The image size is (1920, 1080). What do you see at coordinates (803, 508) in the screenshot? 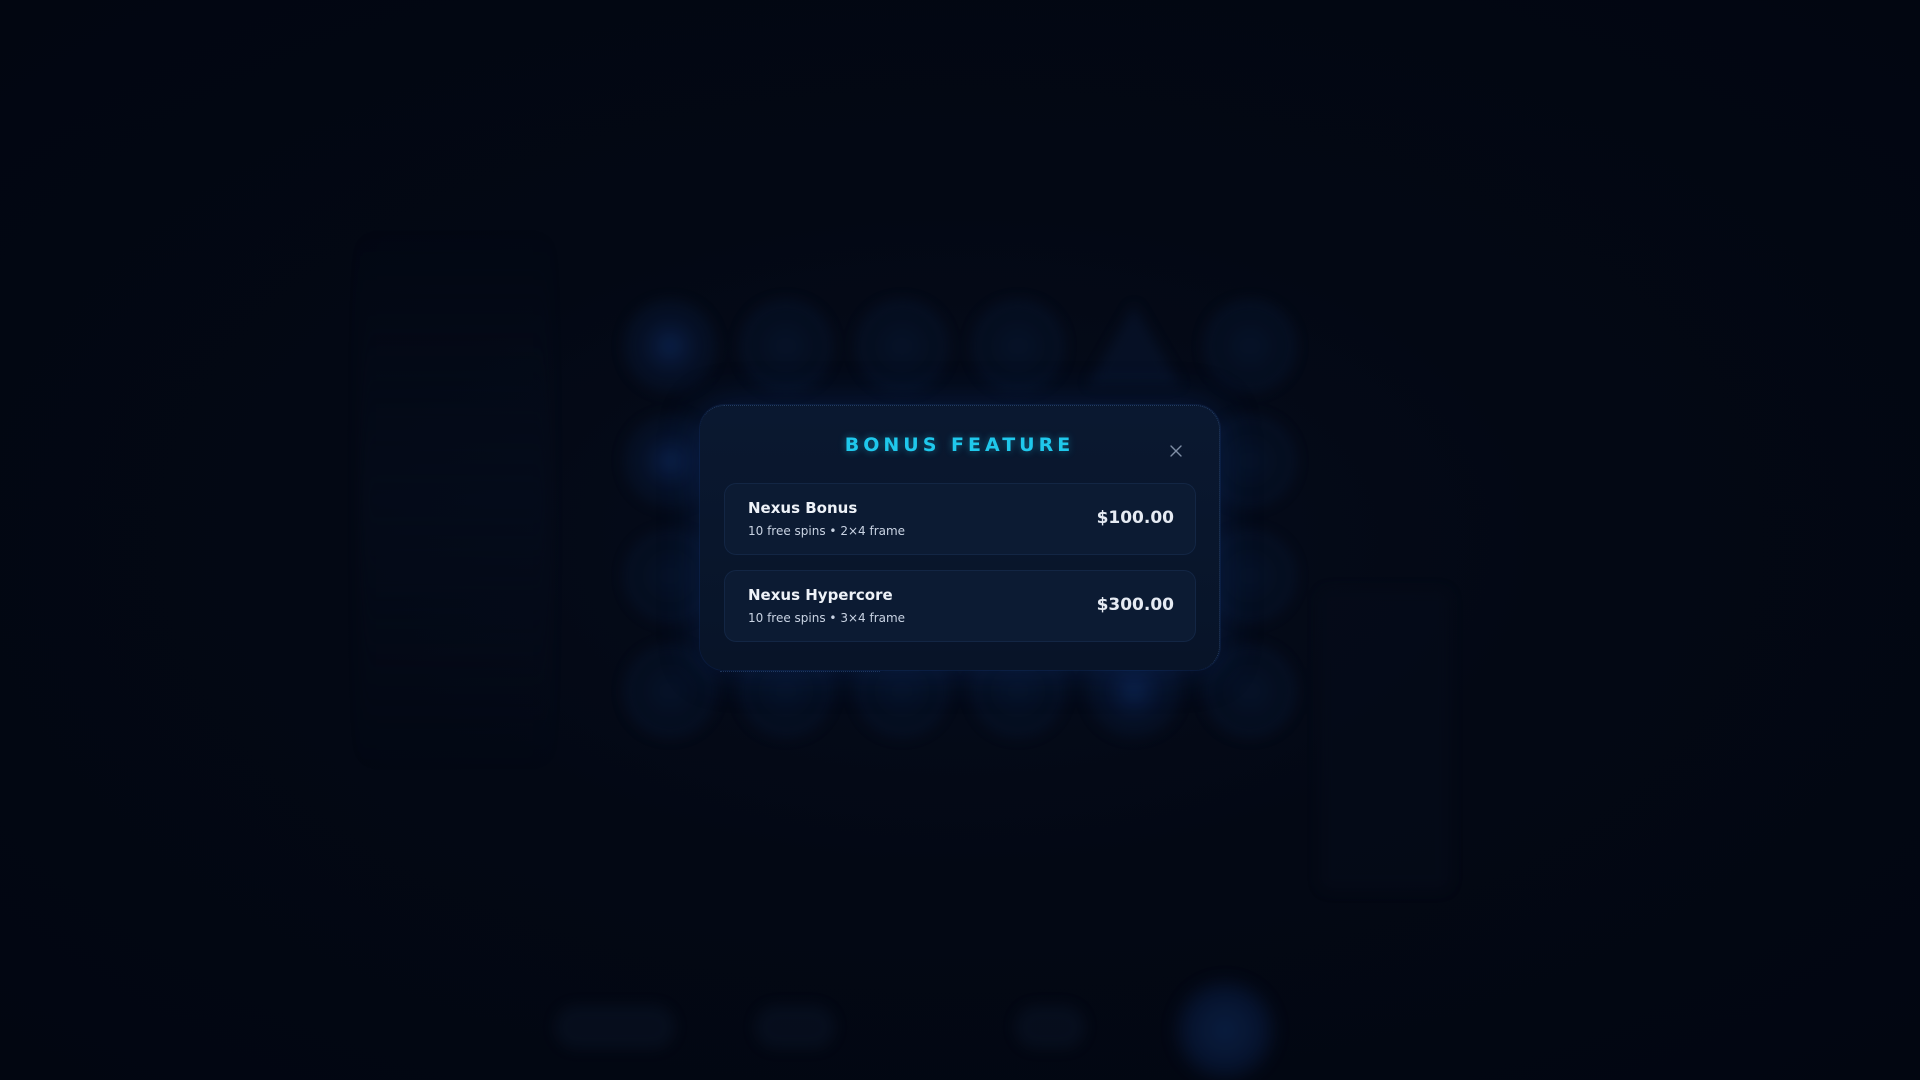
I see `option-name: Nexus Bonus` at bounding box center [803, 508].